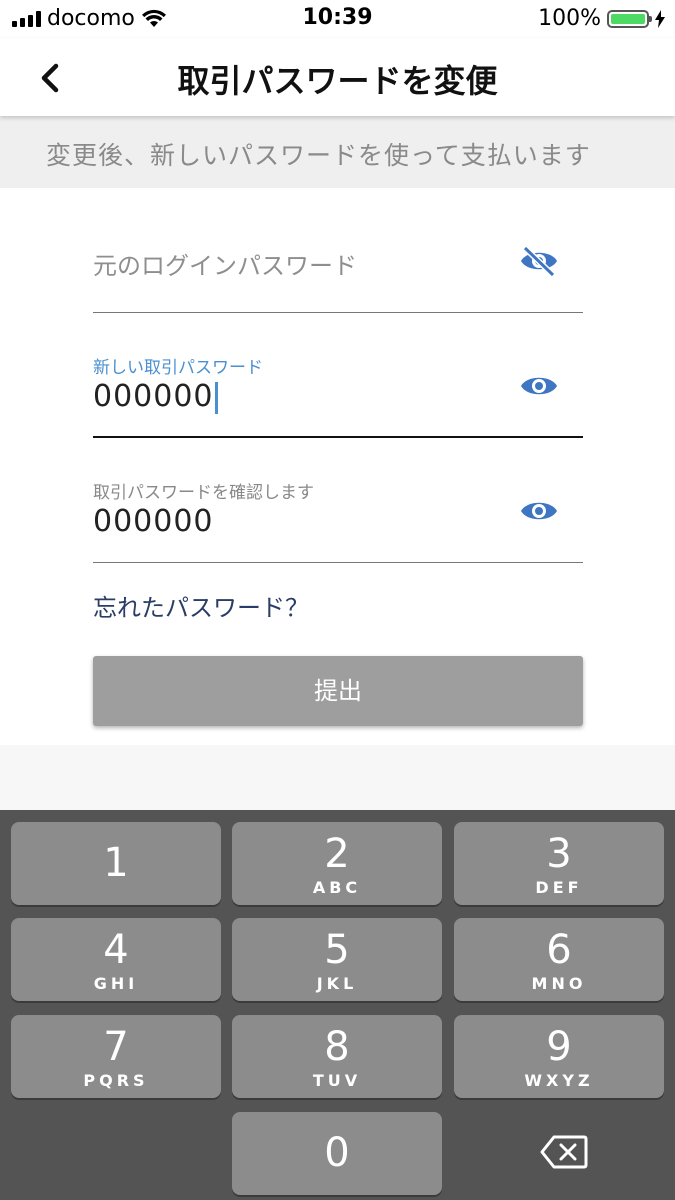 The image size is (675, 1200). I want to click on key-letters: GHI, so click(116, 983).